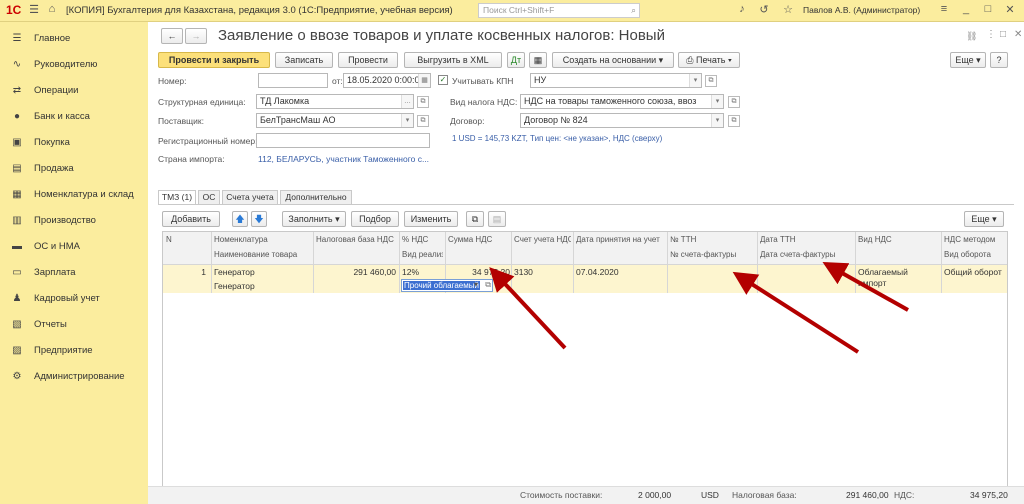 The height and width of the screenshot is (504, 1024). I want to click on arrow-ttn-number, so click(796, 312).